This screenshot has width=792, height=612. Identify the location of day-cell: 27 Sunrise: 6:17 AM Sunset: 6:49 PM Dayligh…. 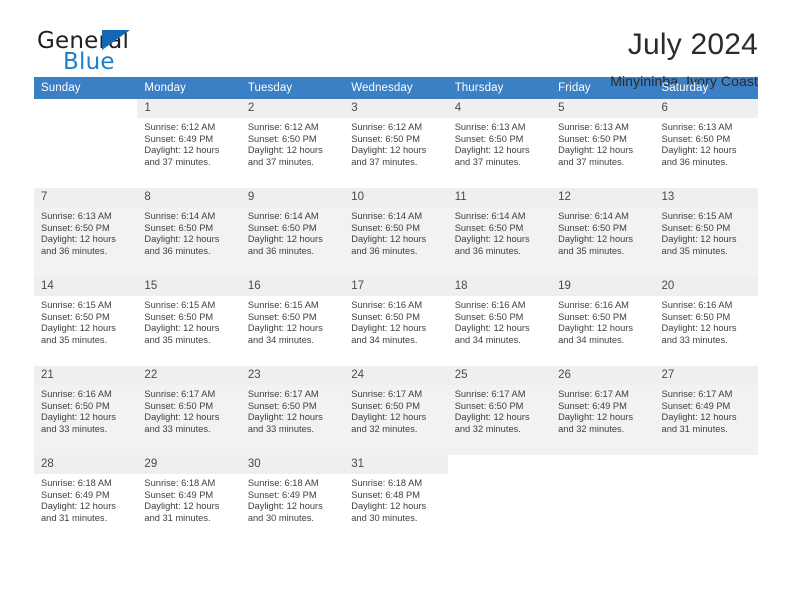
(706, 410).